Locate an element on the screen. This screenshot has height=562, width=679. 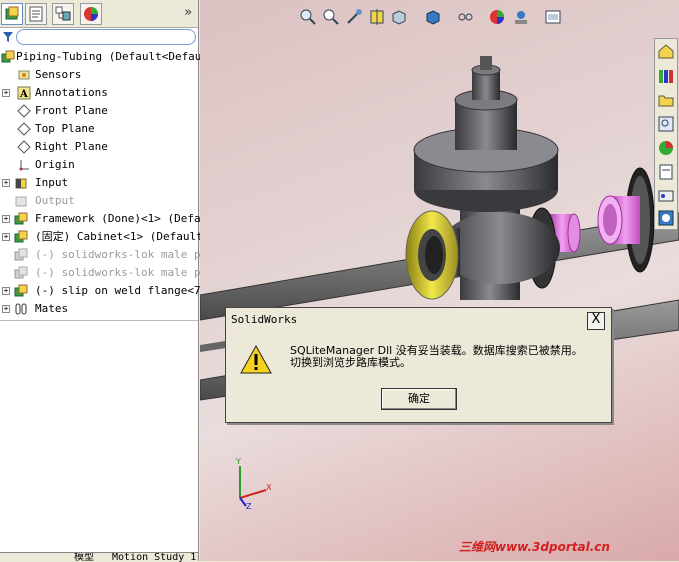
watermark-logo: 三维网www.3dportal.cn is located at coordinates (534, 547).